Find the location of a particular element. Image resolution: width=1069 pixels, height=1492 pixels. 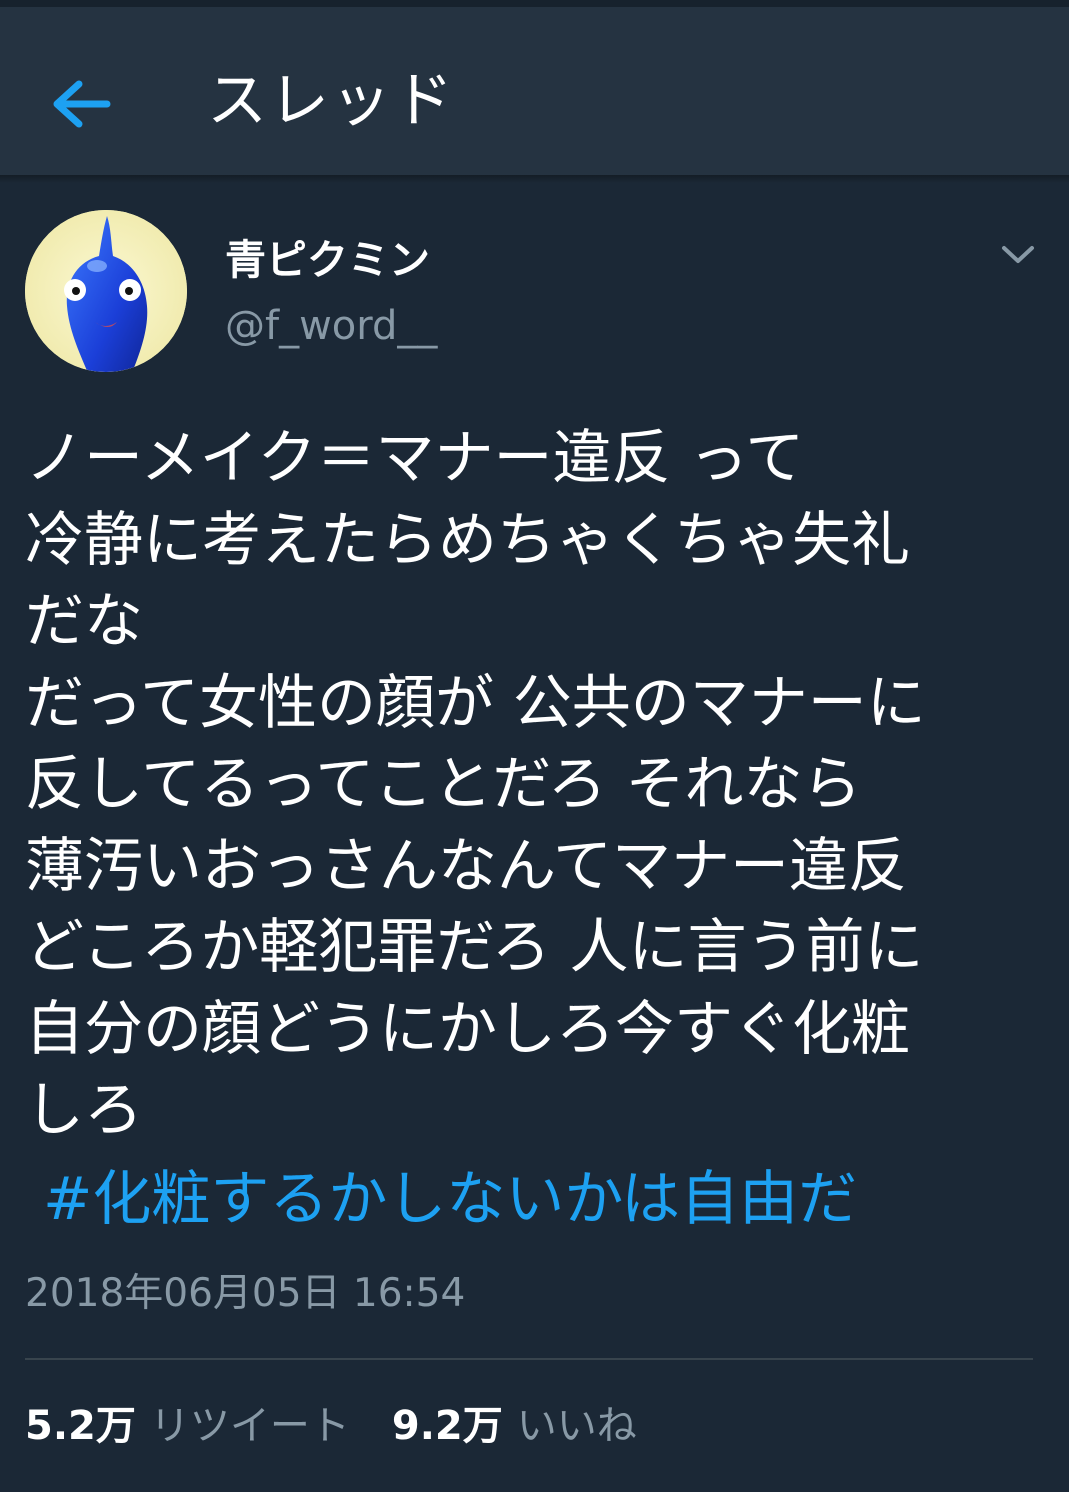

likes-label: いいね is located at coordinates (576, 1426).